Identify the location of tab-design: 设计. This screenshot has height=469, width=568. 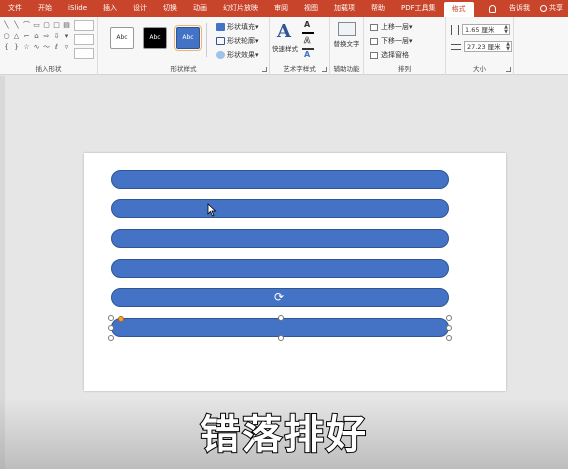
(140, 8).